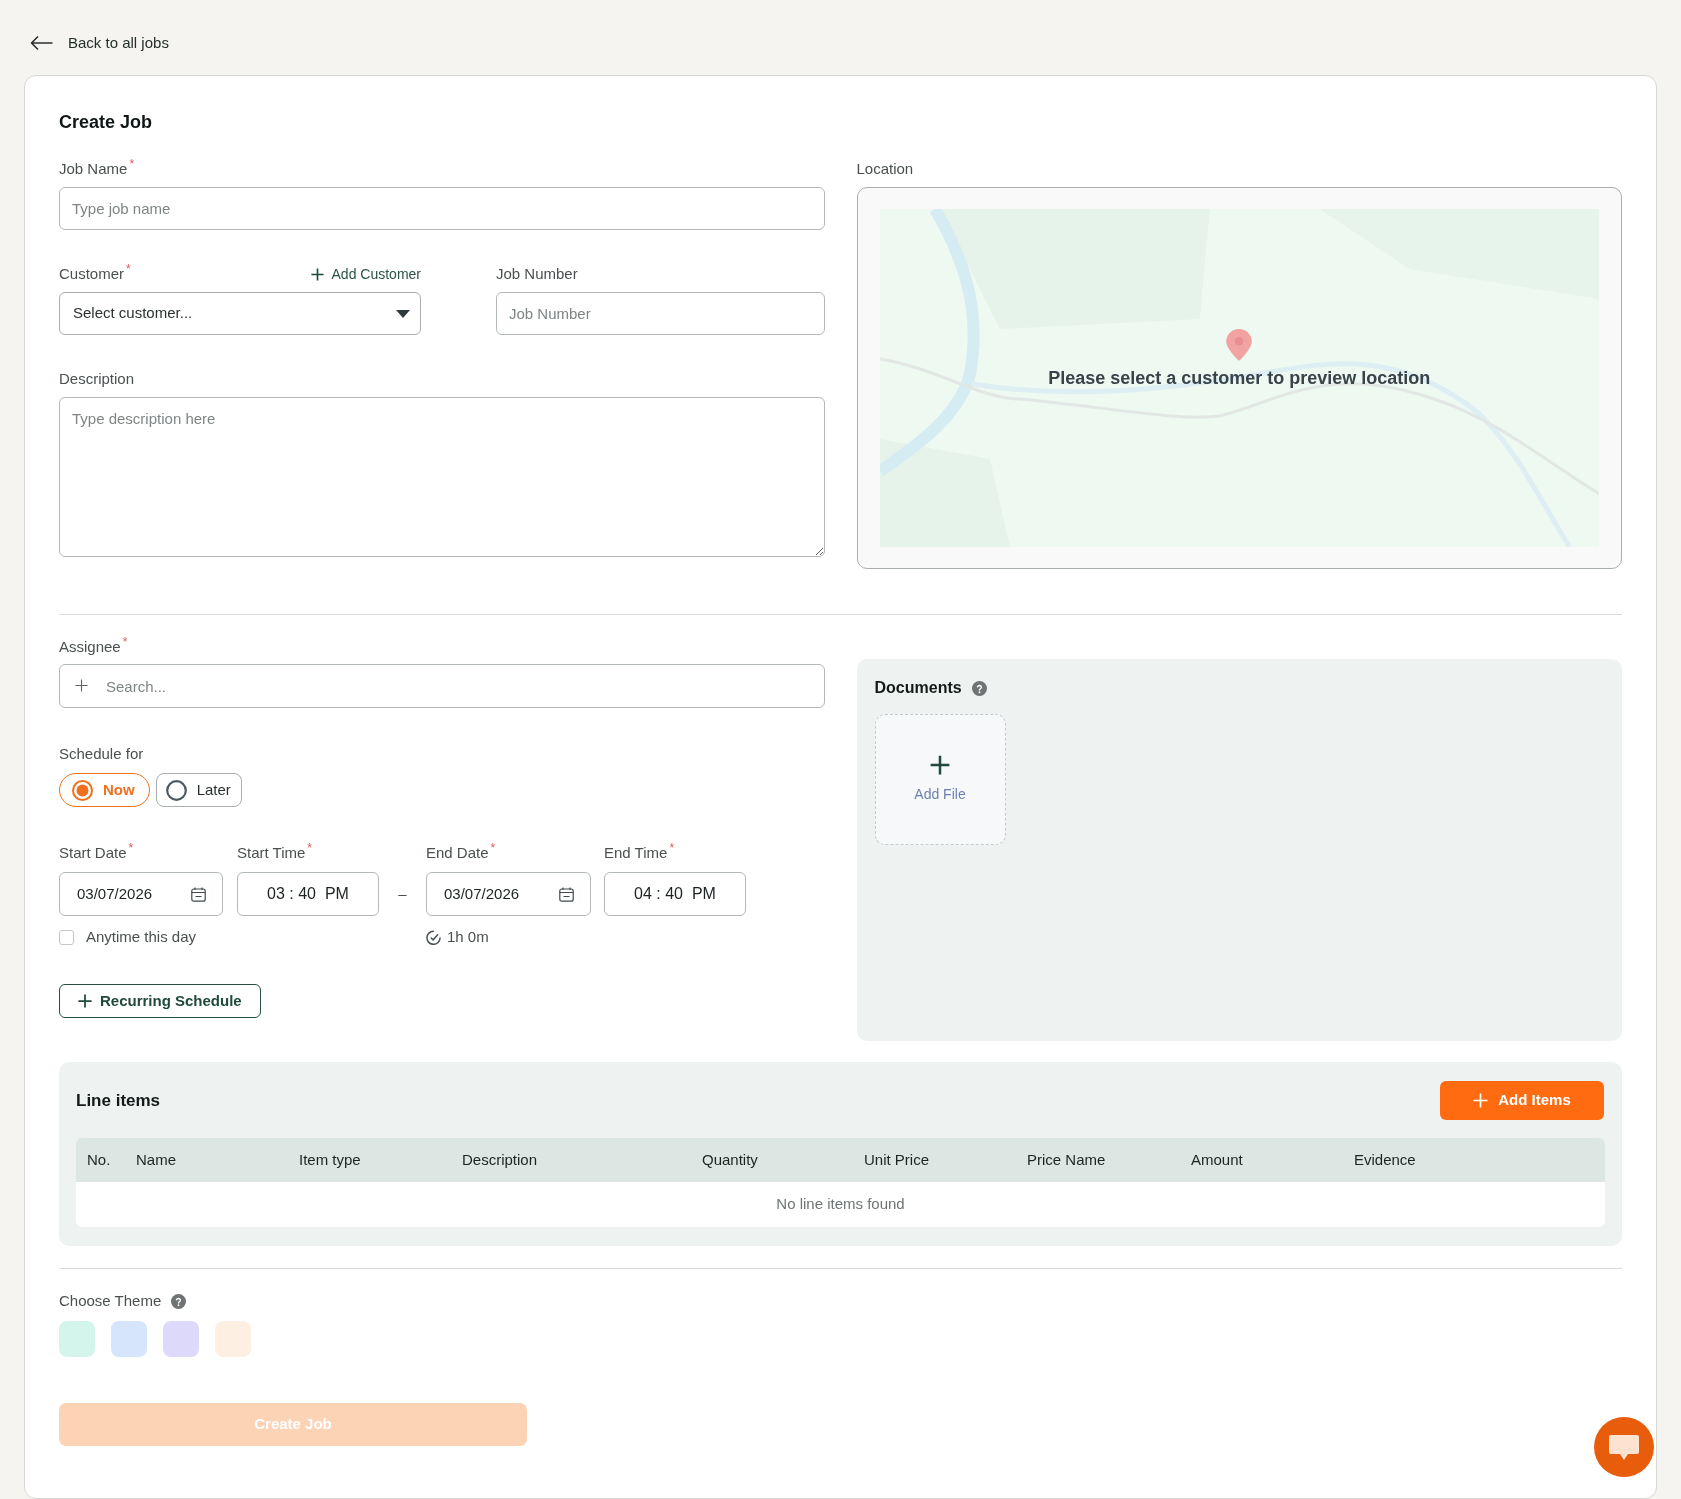 The height and width of the screenshot is (1499, 1681). I want to click on field-label: End Date$^{*}$, so click(461, 853).